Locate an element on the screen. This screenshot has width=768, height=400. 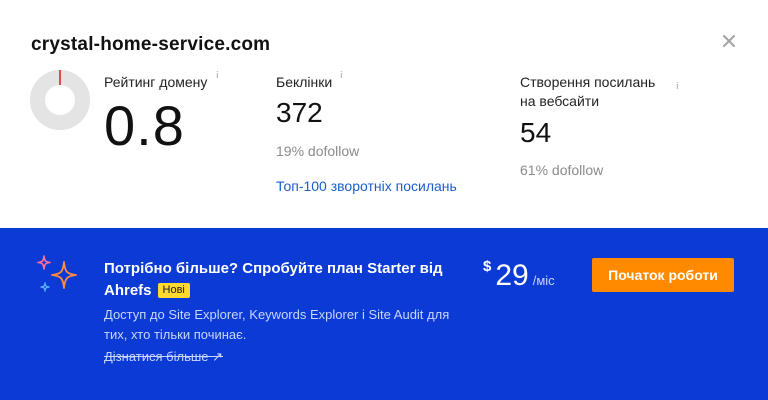
get-started-button: Початок роботи is located at coordinates (663, 275).